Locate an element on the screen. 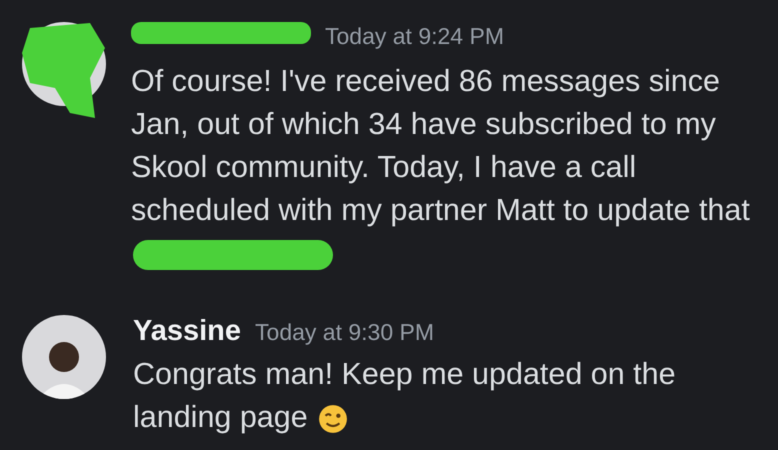  timestamp: Today at 9:24 PM is located at coordinates (414, 36).